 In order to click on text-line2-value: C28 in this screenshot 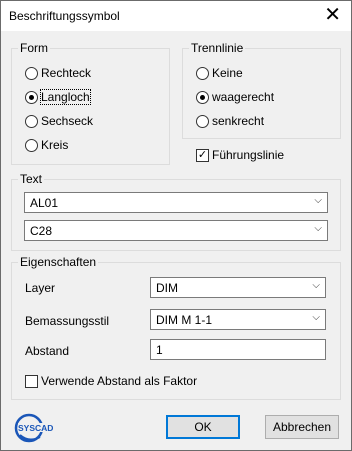, I will do `click(41, 231)`.